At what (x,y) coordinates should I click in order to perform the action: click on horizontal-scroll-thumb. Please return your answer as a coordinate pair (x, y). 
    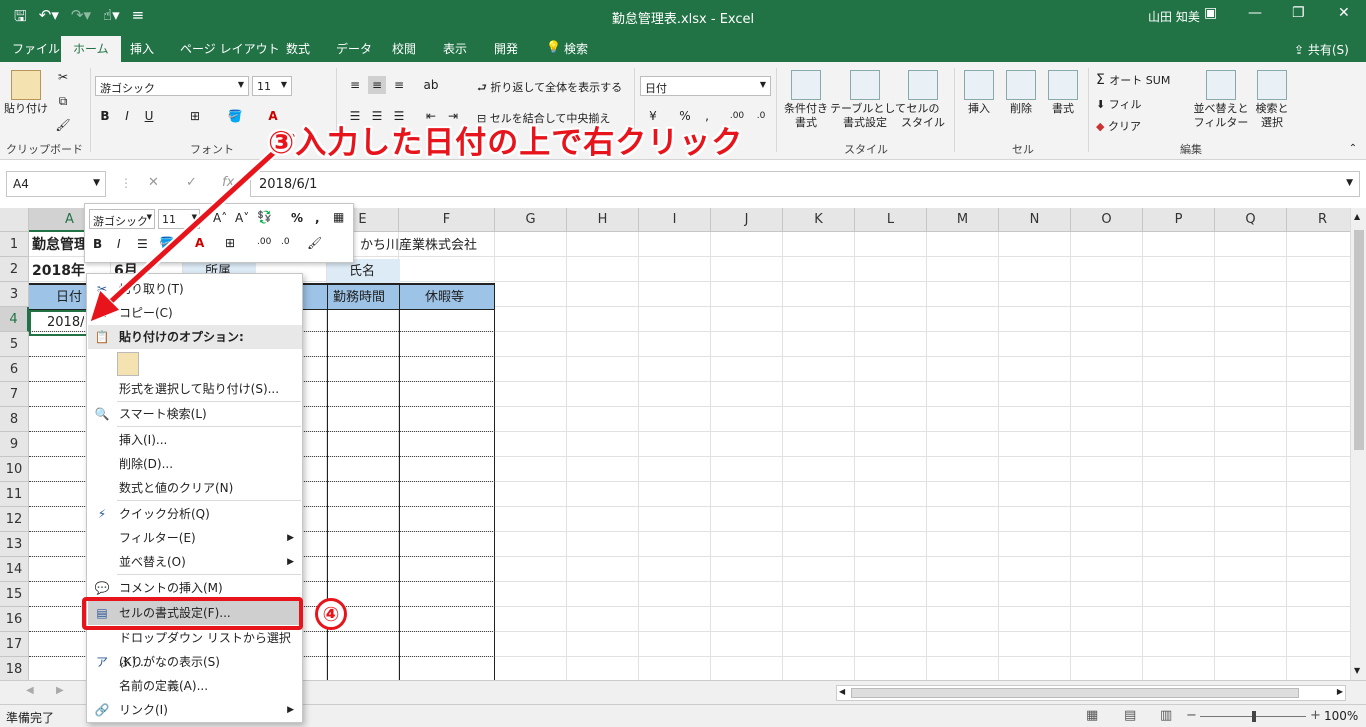
    Looking at the image, I should click on (1075, 693).